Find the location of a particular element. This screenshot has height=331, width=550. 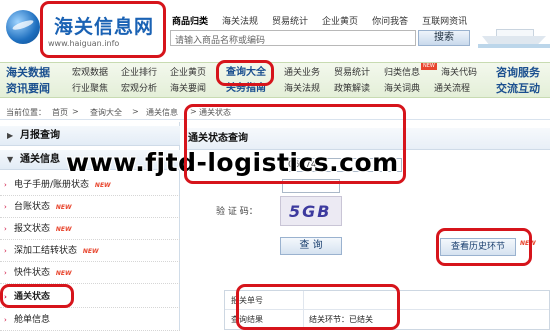

category-heading: 商品归类 is located at coordinates (190, 20).